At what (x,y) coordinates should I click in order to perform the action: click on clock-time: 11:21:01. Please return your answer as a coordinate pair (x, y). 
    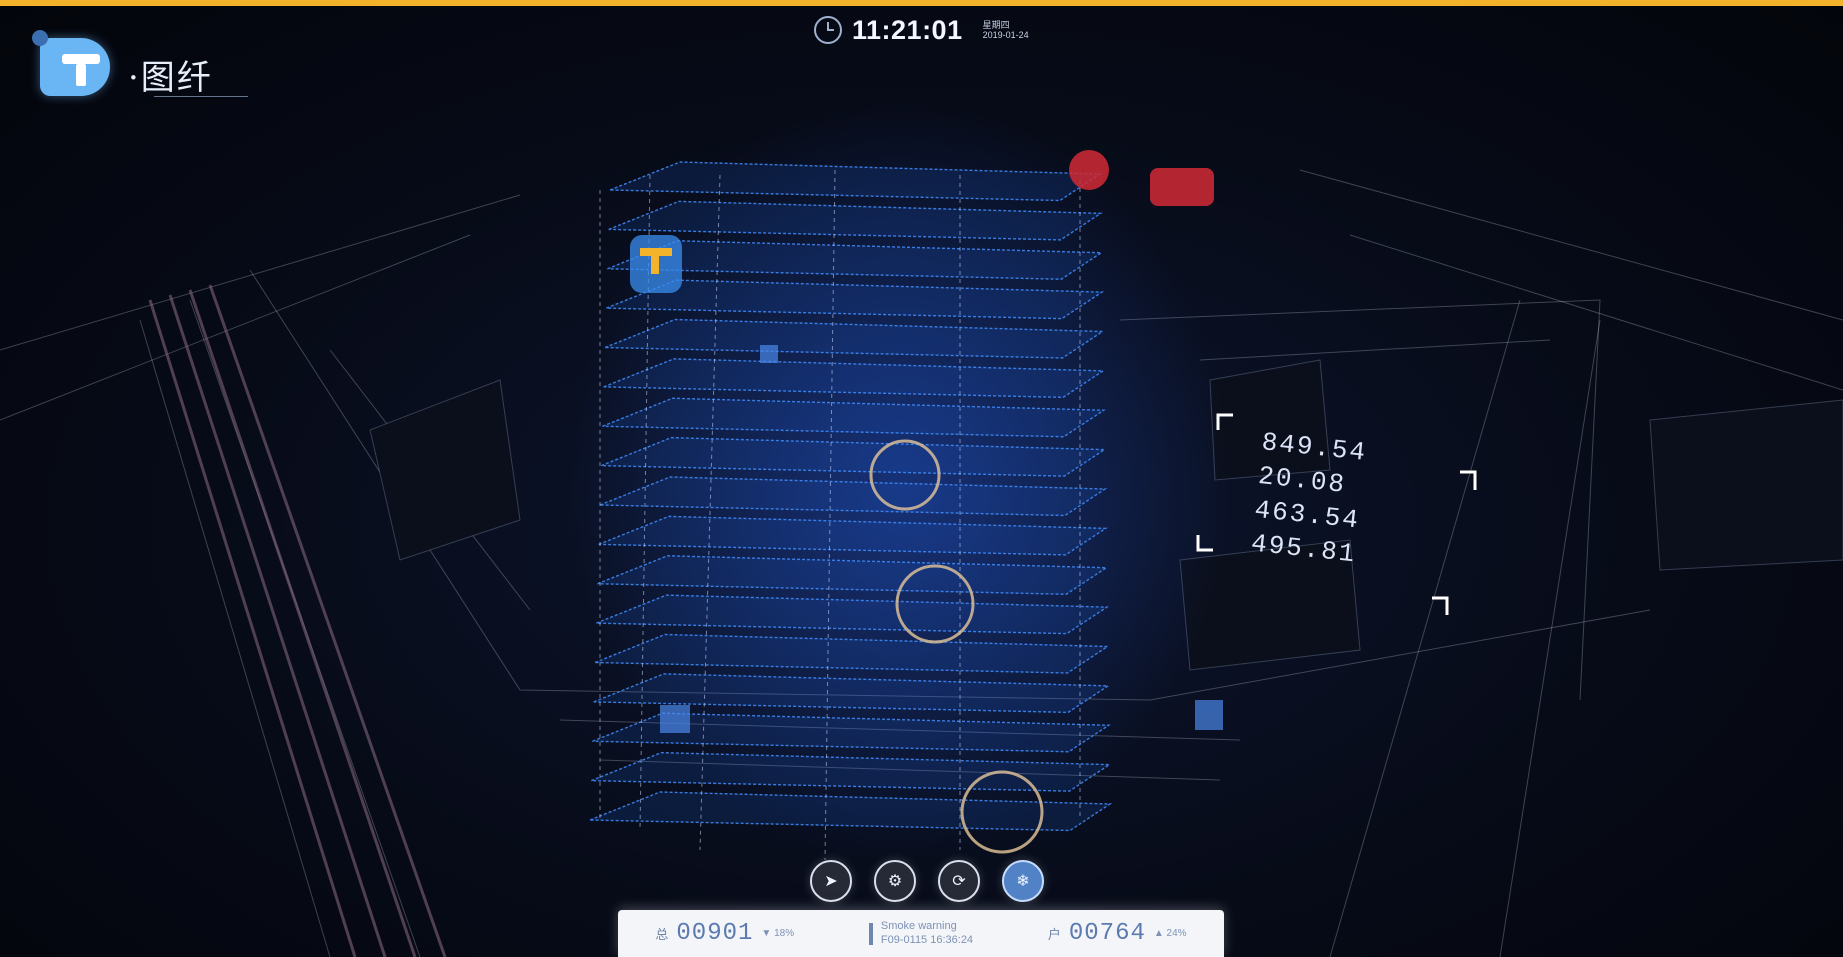
    Looking at the image, I should click on (907, 29).